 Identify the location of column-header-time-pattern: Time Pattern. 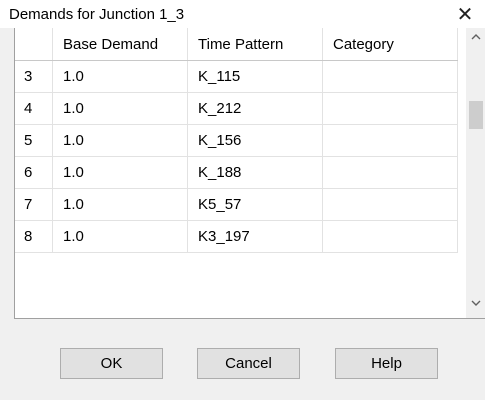
(255, 44).